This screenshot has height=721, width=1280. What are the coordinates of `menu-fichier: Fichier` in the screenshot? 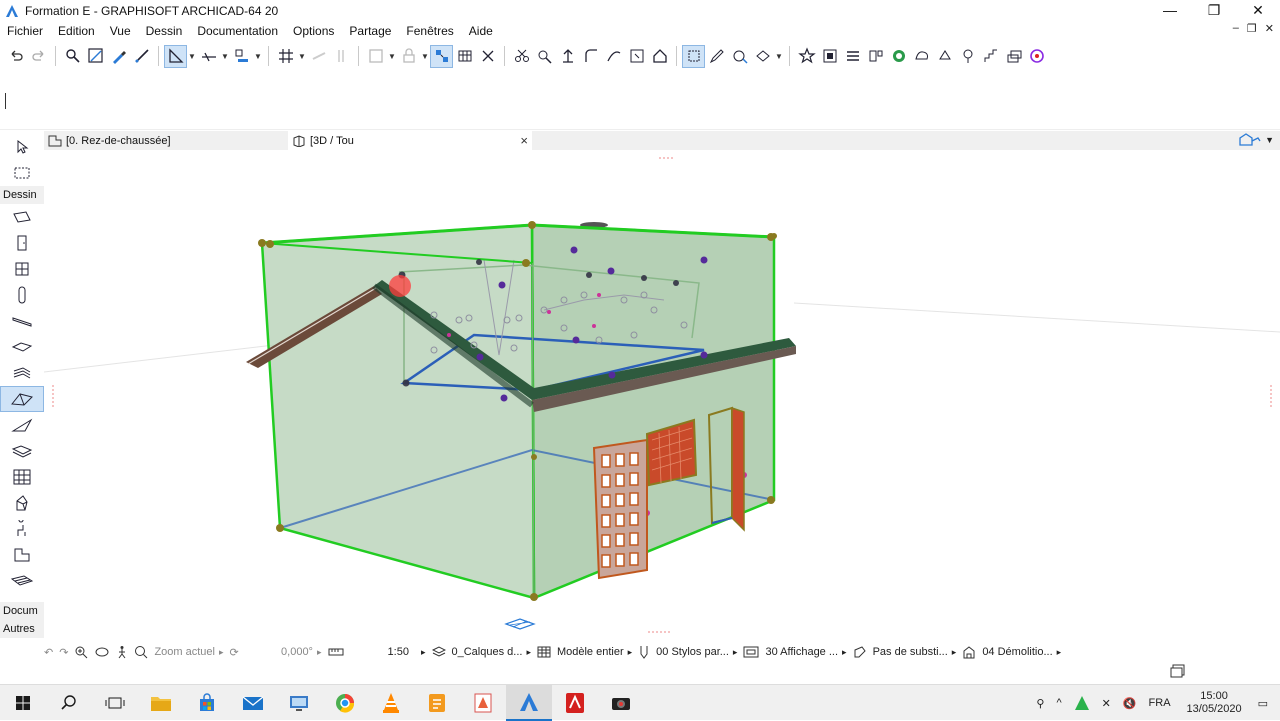 It's located at (25, 31).